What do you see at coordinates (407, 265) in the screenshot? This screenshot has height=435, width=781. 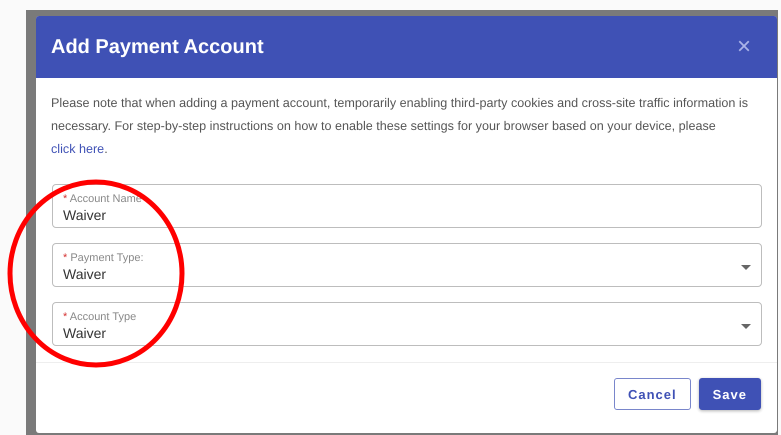 I see `select-field: * Payment Type: Waiver` at bounding box center [407, 265].